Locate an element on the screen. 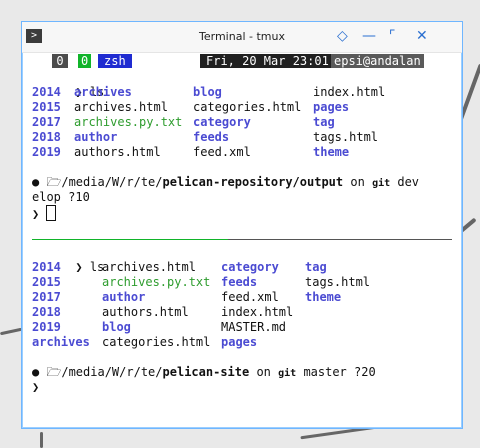 The width and height of the screenshot is (480, 448). path-current: pelican-site is located at coordinates (206, 372).